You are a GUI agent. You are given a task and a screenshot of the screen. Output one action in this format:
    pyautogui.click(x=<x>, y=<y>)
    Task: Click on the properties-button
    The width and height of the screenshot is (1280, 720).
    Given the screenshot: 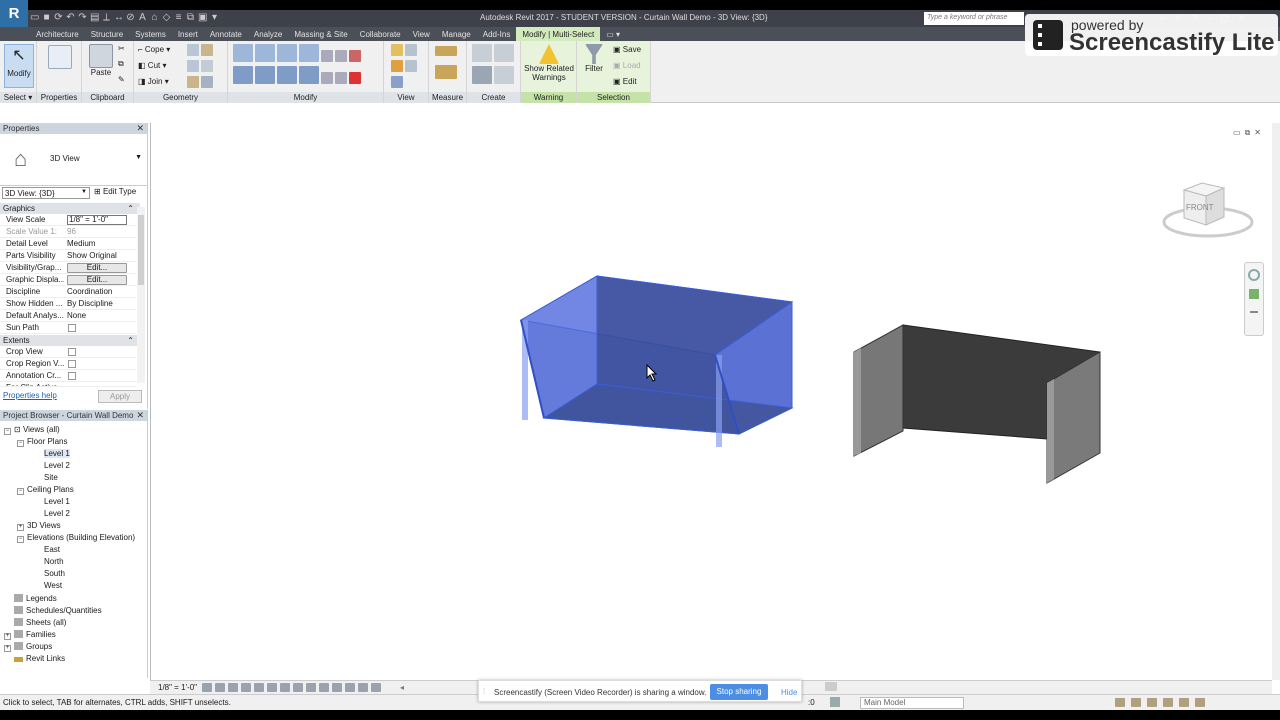 What is the action you would take?
    pyautogui.click(x=60, y=57)
    